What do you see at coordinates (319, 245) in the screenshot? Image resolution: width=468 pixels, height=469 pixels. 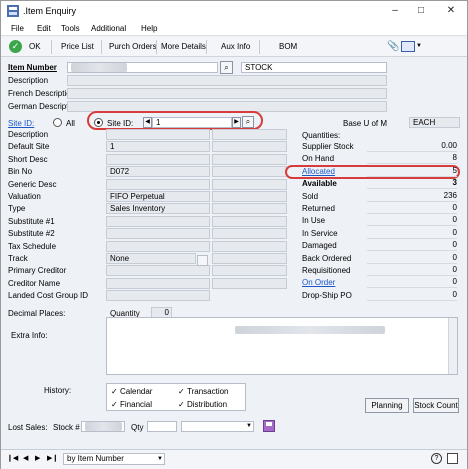 I see `quantity-label-damaged: Damaged` at bounding box center [319, 245].